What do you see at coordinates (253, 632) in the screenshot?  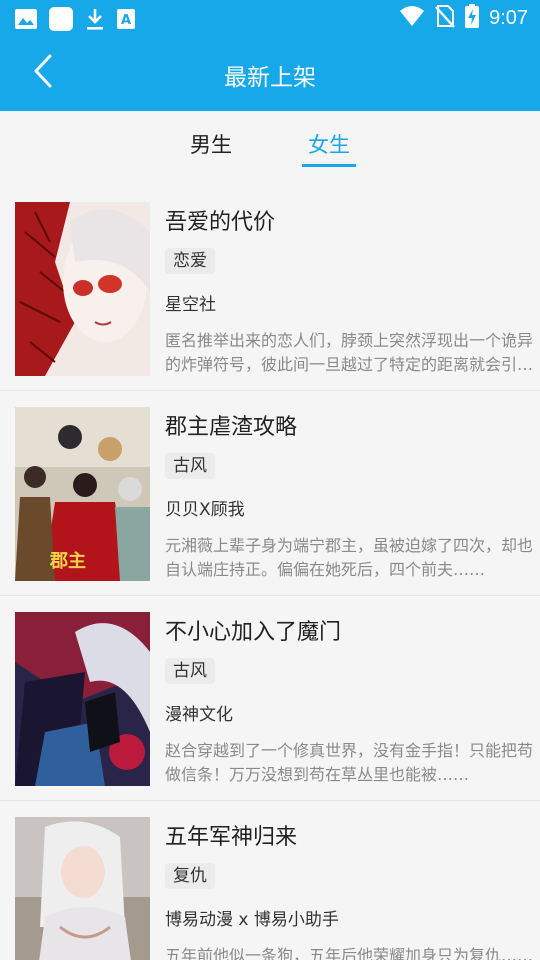 I see `book-title: 不小心加入了魔门` at bounding box center [253, 632].